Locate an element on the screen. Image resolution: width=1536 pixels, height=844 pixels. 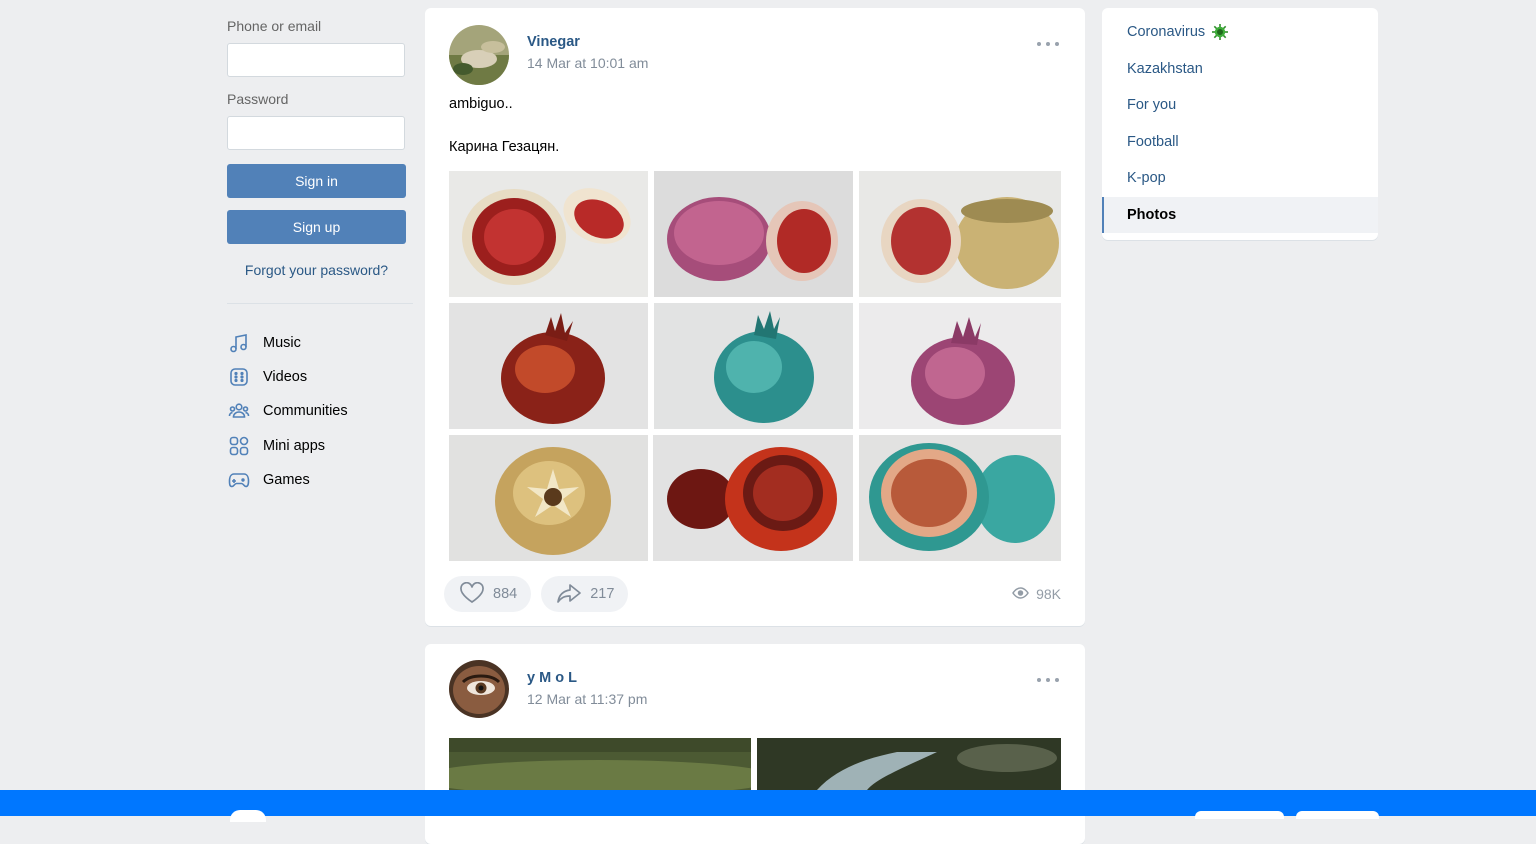
photo-pomegranate-pink is located at coordinates (960, 366).